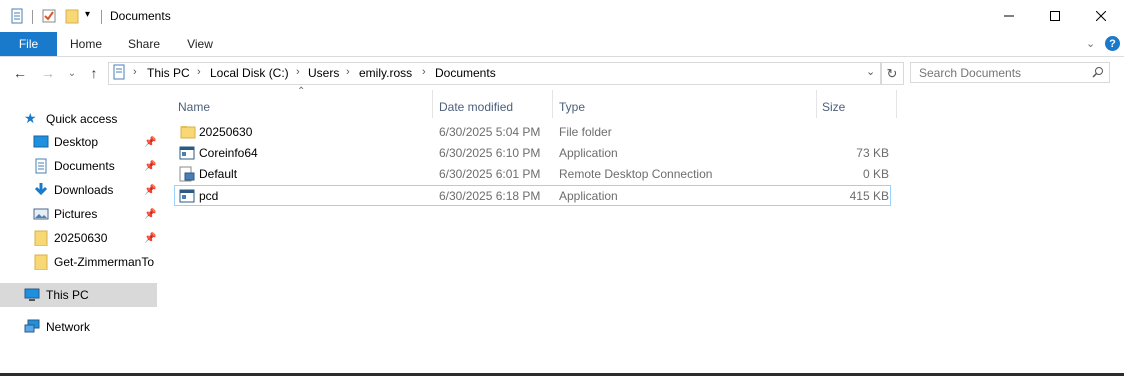  Describe the element at coordinates (187, 174) in the screenshot. I see `rdp-icon` at that location.